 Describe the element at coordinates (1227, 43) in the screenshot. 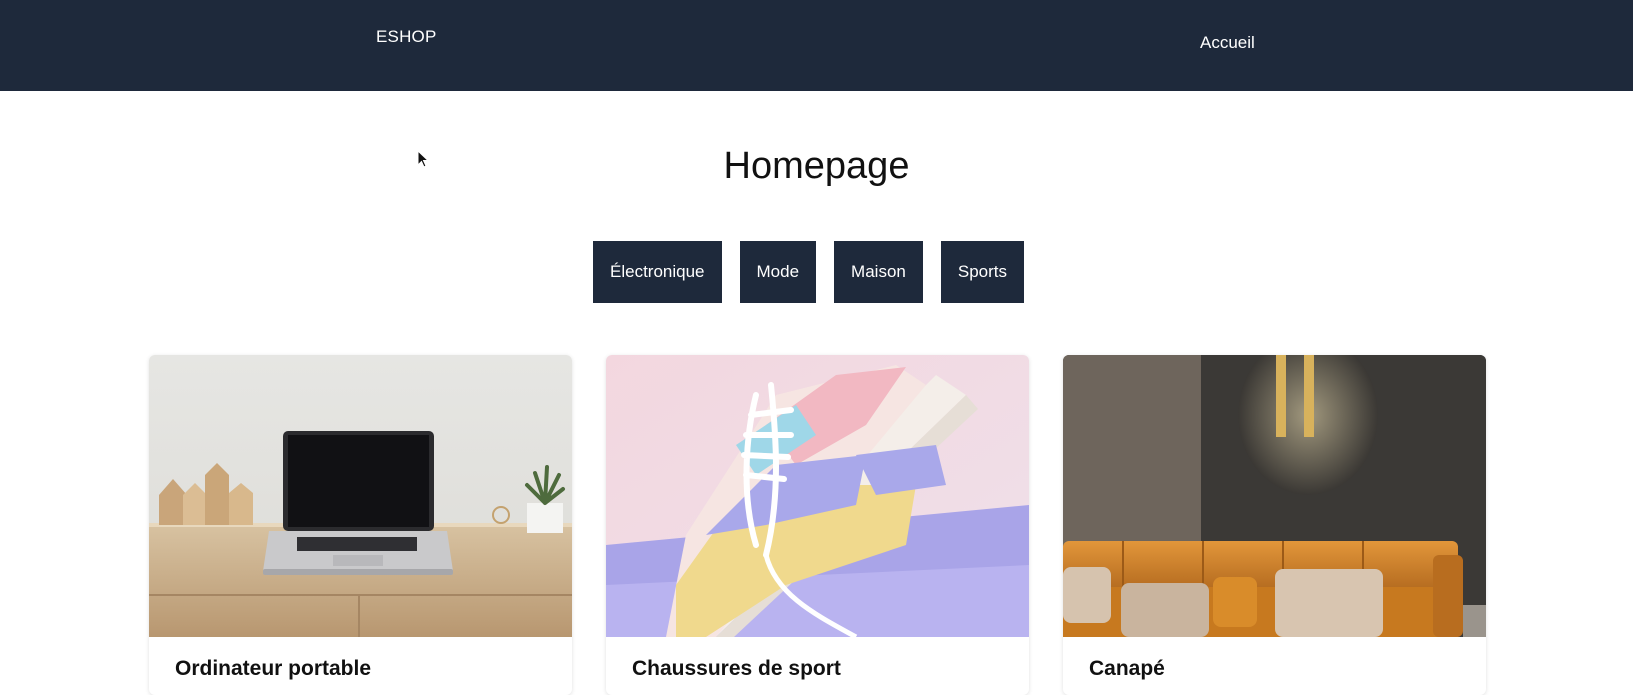

I see `nav-link-home: Accueil` at that location.